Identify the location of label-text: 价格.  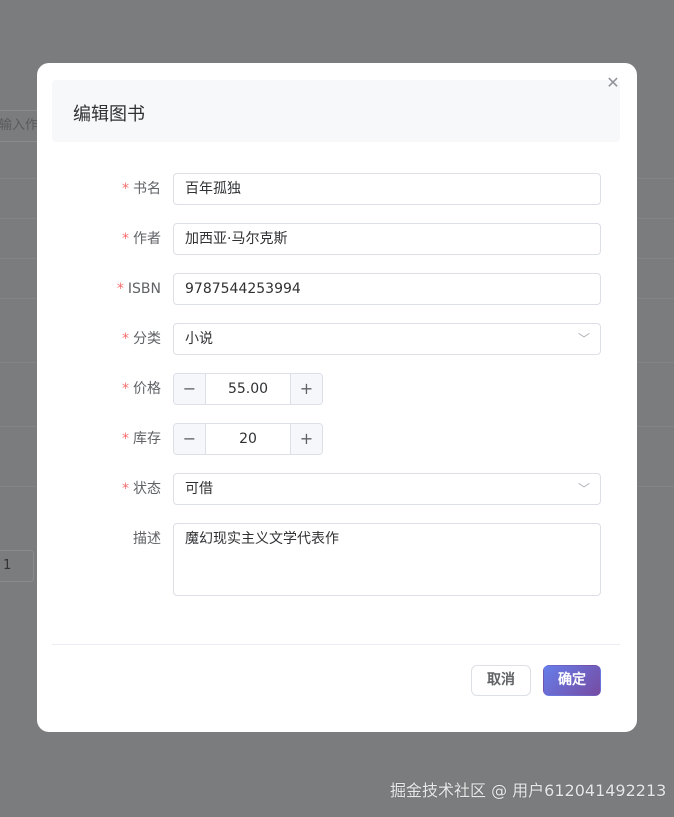
(147, 389).